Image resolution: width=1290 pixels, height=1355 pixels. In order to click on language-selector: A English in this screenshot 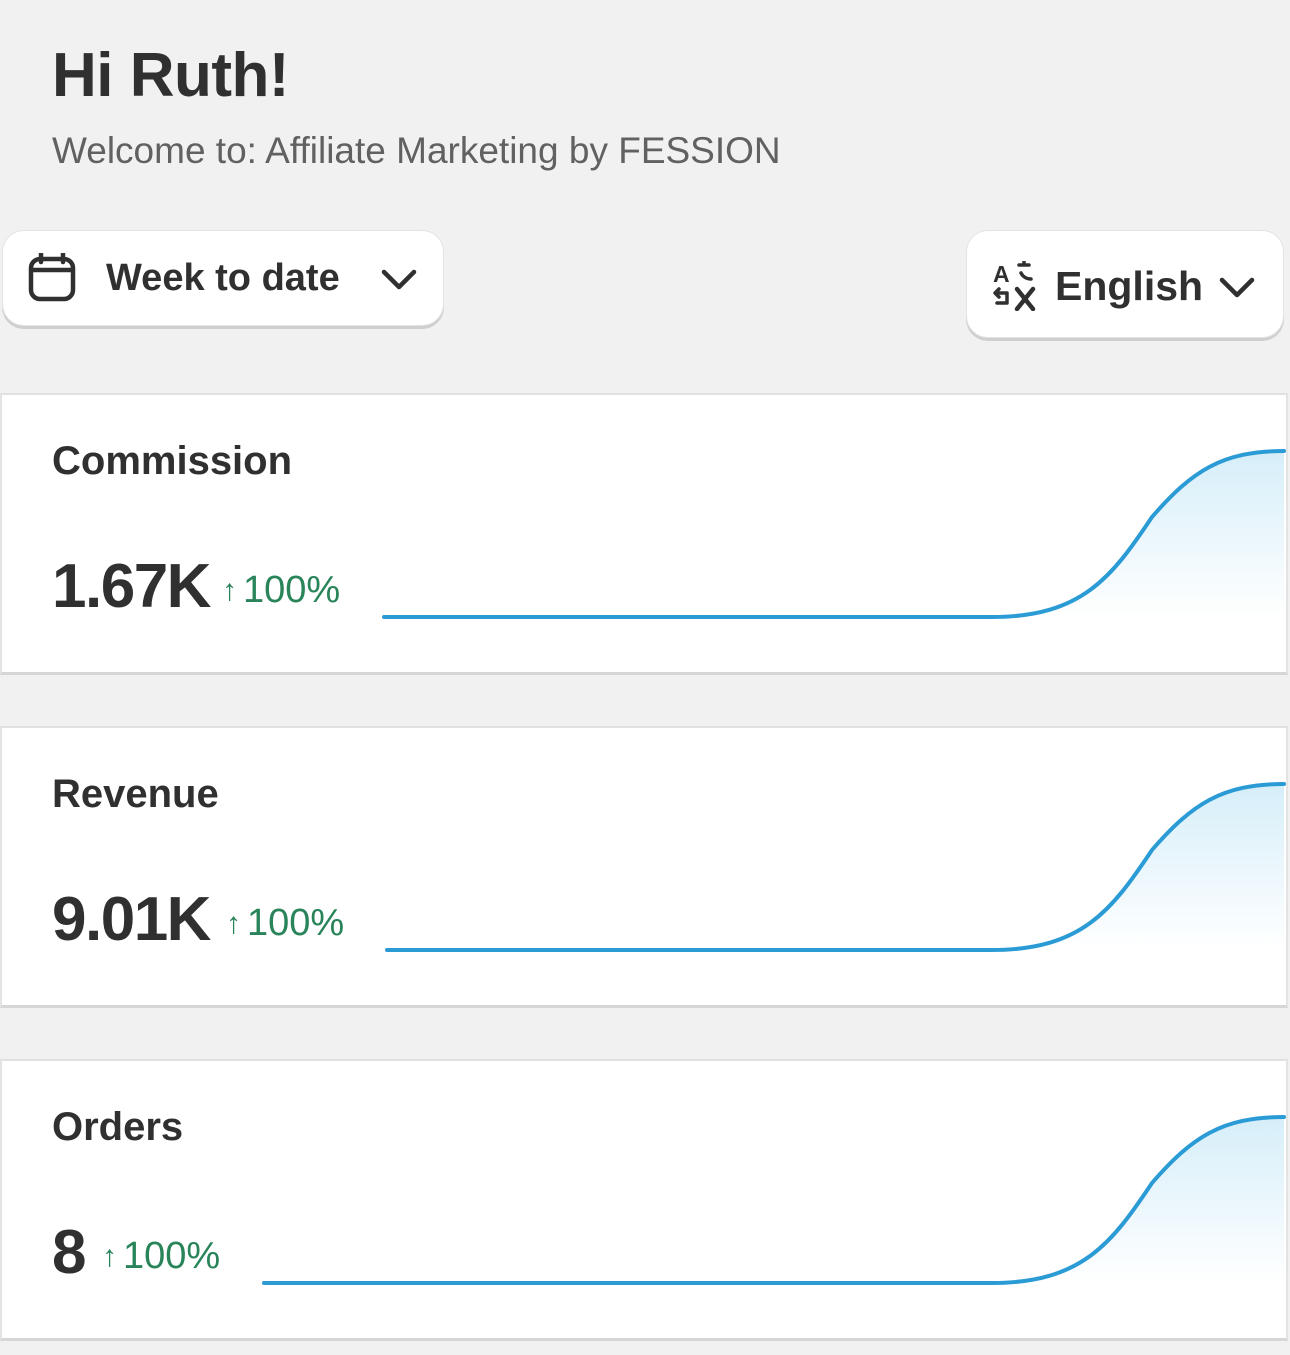, I will do `click(1125, 284)`.